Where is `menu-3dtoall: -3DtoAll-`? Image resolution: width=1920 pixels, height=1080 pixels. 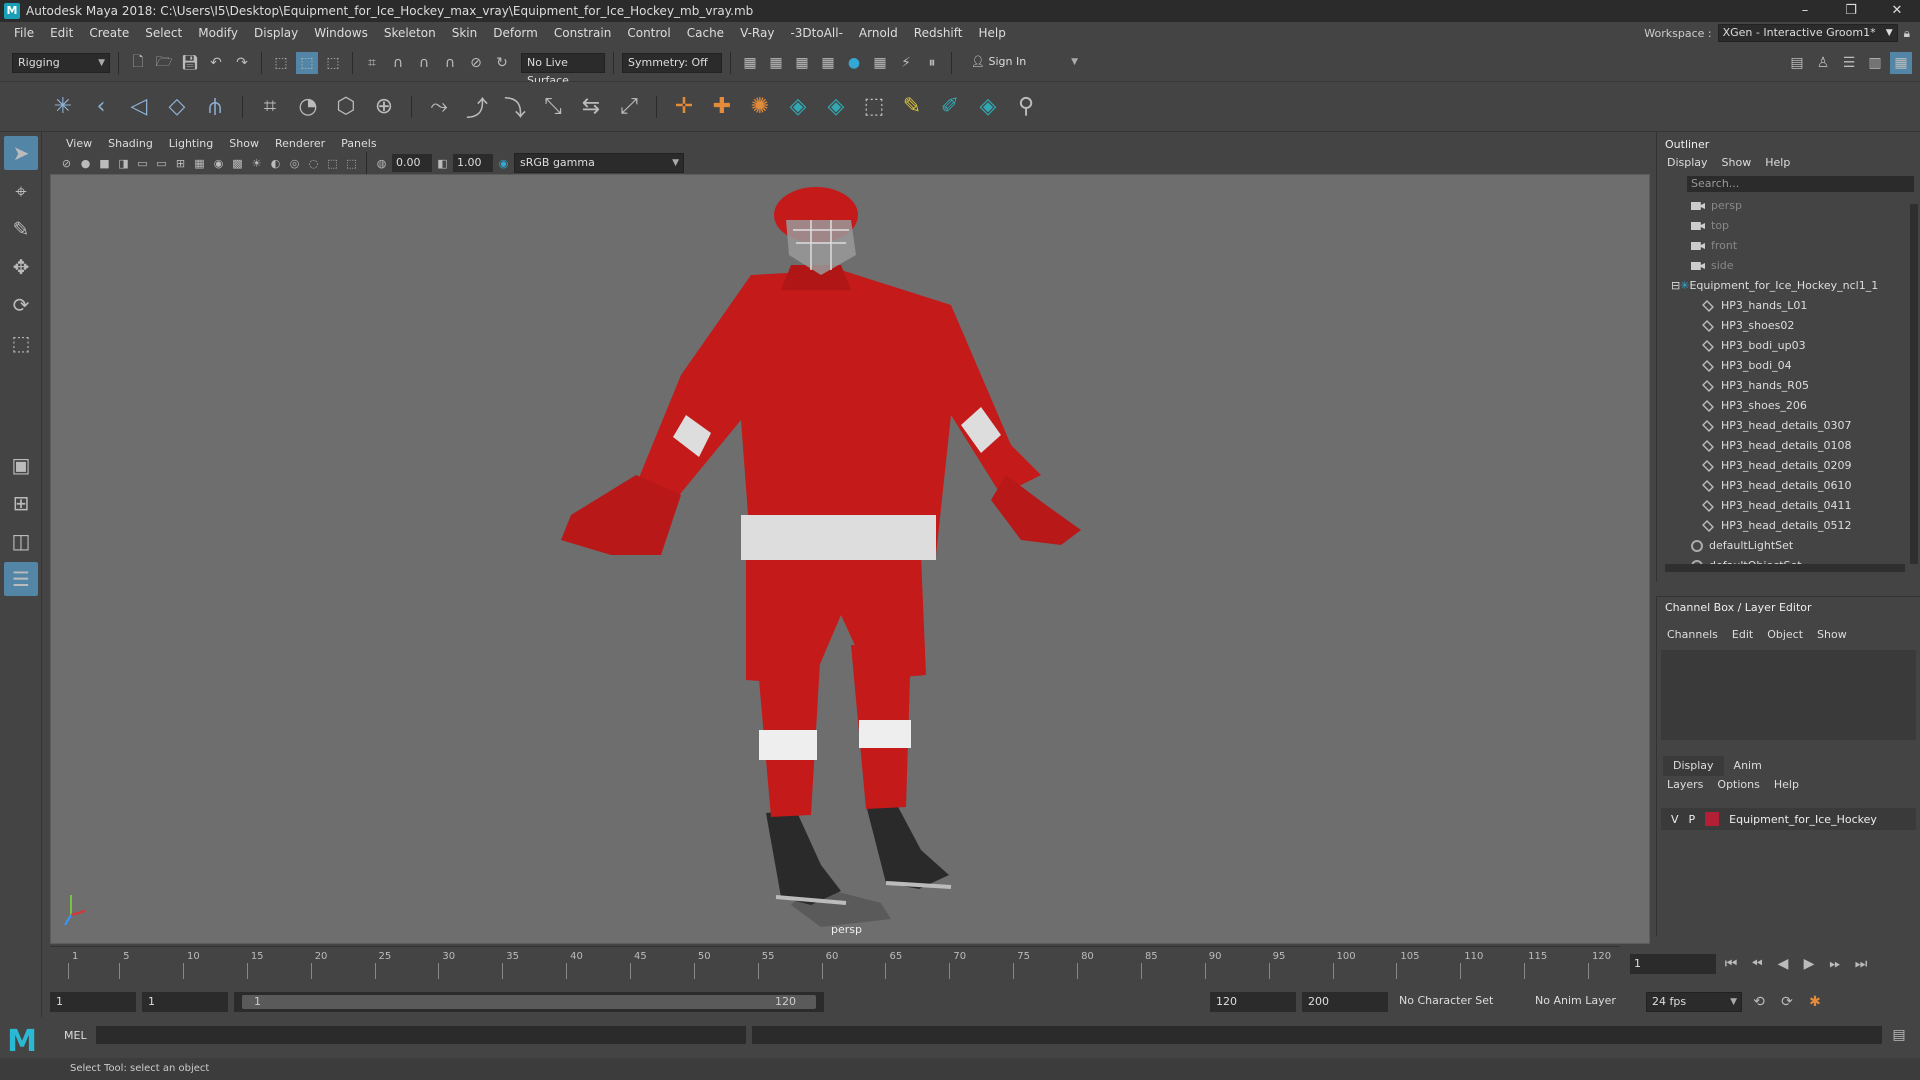
menu-3dtoall: -3DtoAll- is located at coordinates (816, 33).